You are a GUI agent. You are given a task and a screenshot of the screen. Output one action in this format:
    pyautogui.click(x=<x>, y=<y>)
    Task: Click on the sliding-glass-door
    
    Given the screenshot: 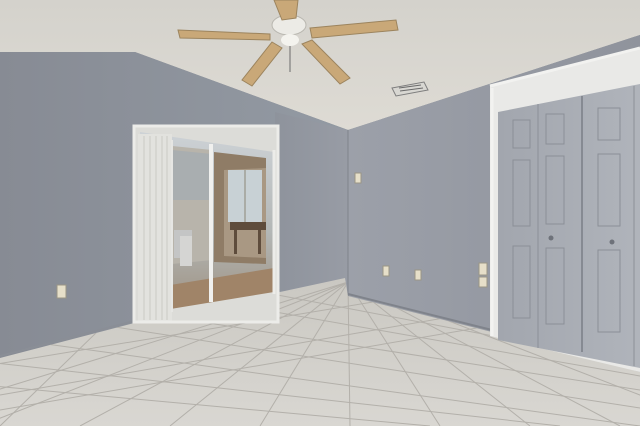 What is the action you would take?
    pyautogui.click(x=206, y=224)
    